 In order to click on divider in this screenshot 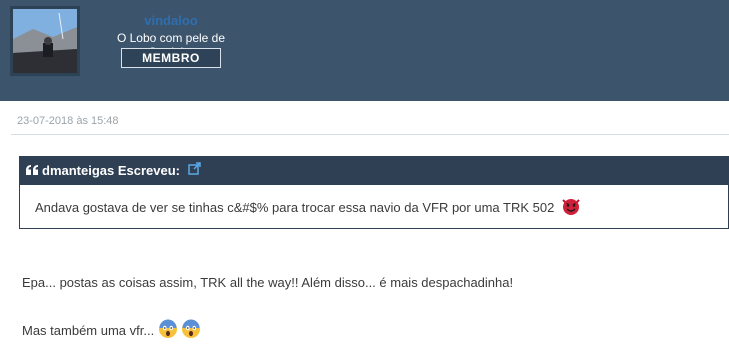, I will do `click(370, 134)`.